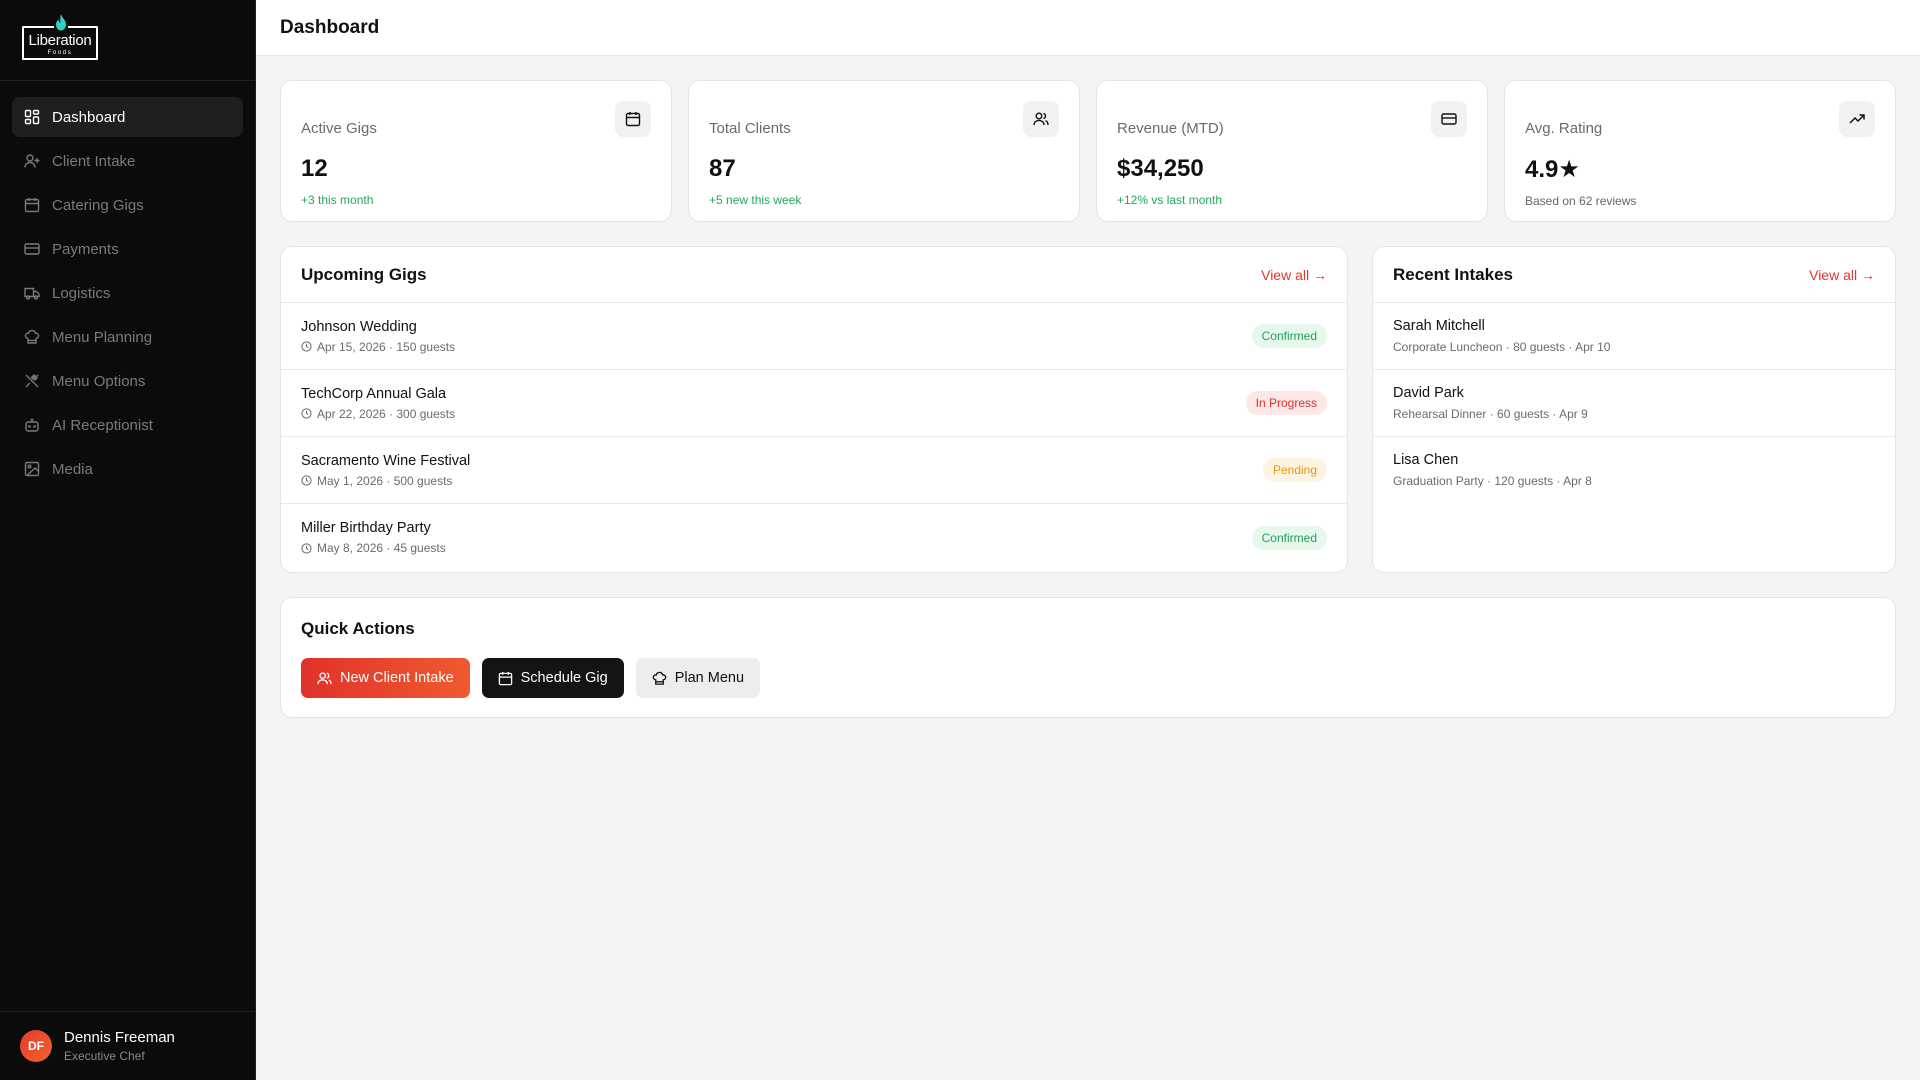  What do you see at coordinates (386, 413) in the screenshot?
I see `gig-meta: Apr 22, 2026 · 300 guests` at bounding box center [386, 413].